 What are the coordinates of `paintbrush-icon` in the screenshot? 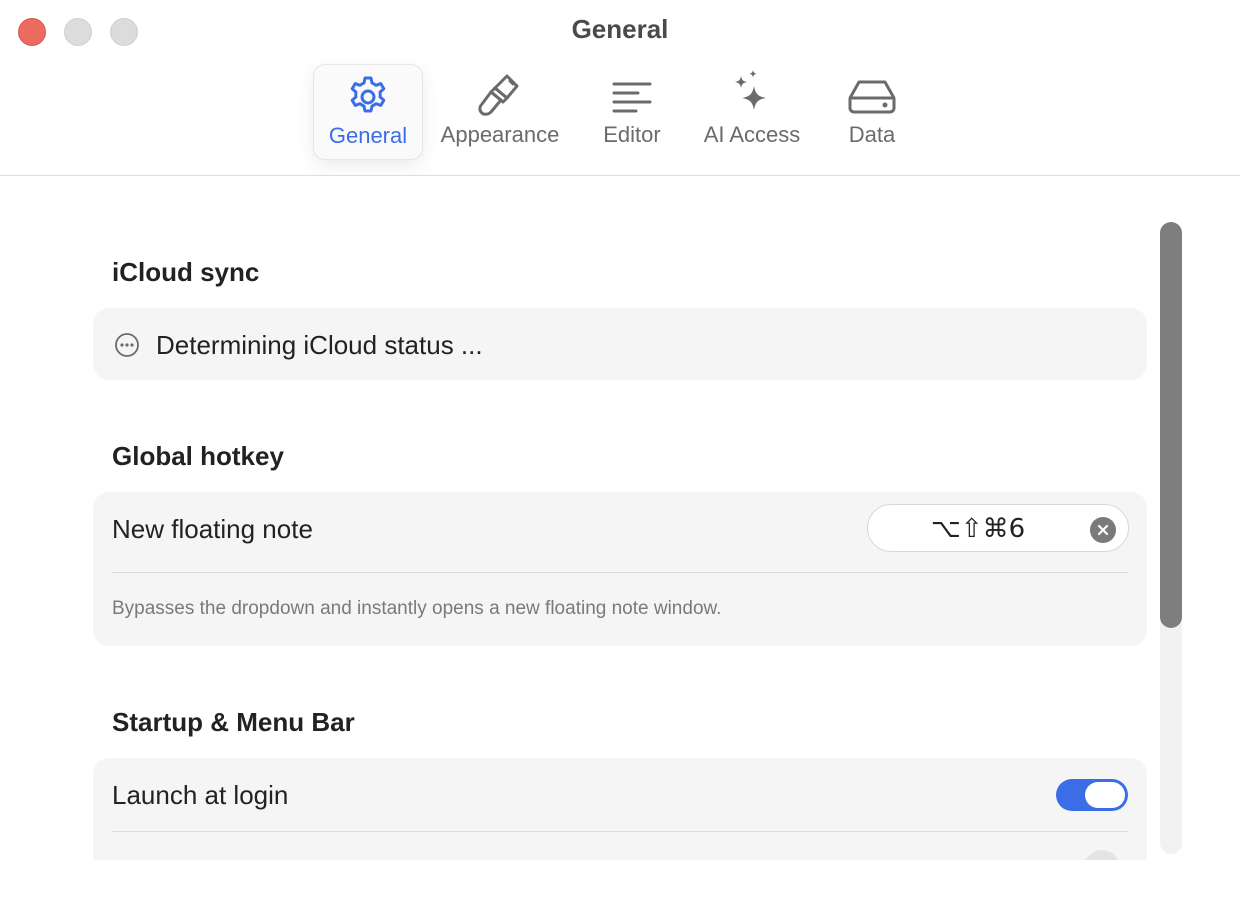 It's located at (500, 94).